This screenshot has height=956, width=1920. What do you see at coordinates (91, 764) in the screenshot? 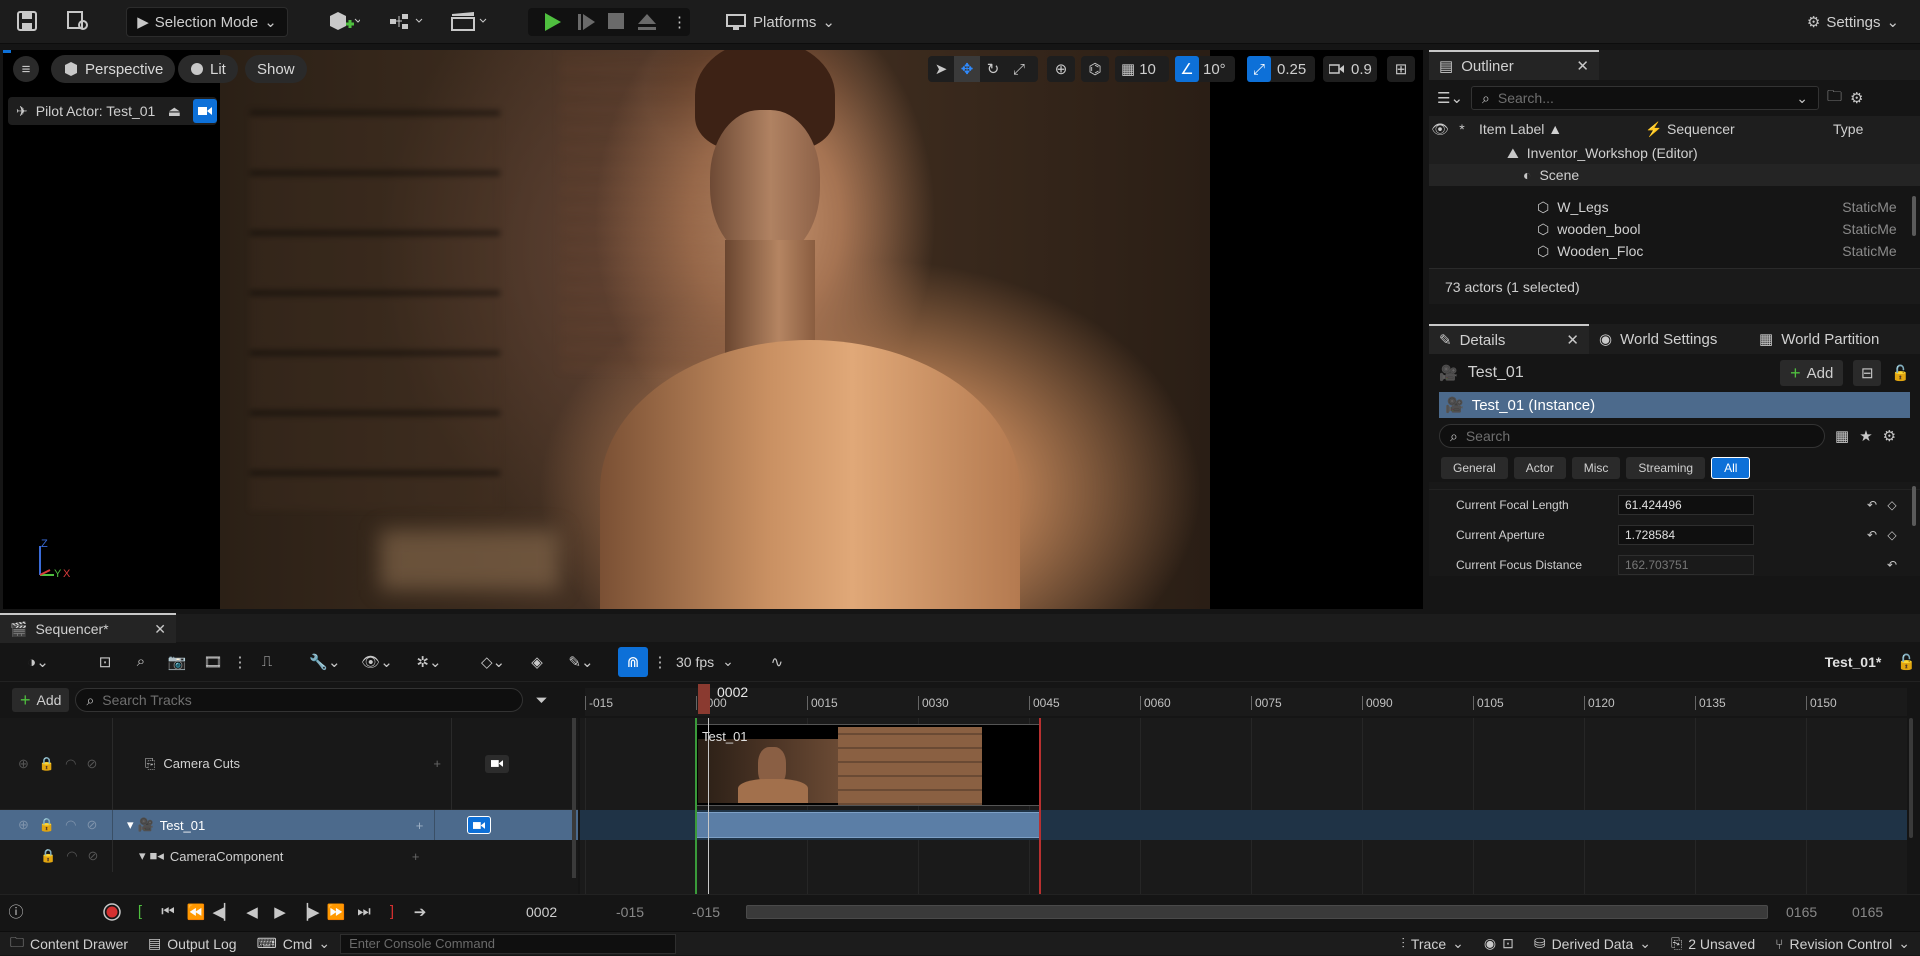
I see `mute-icon: ⊘` at bounding box center [91, 764].